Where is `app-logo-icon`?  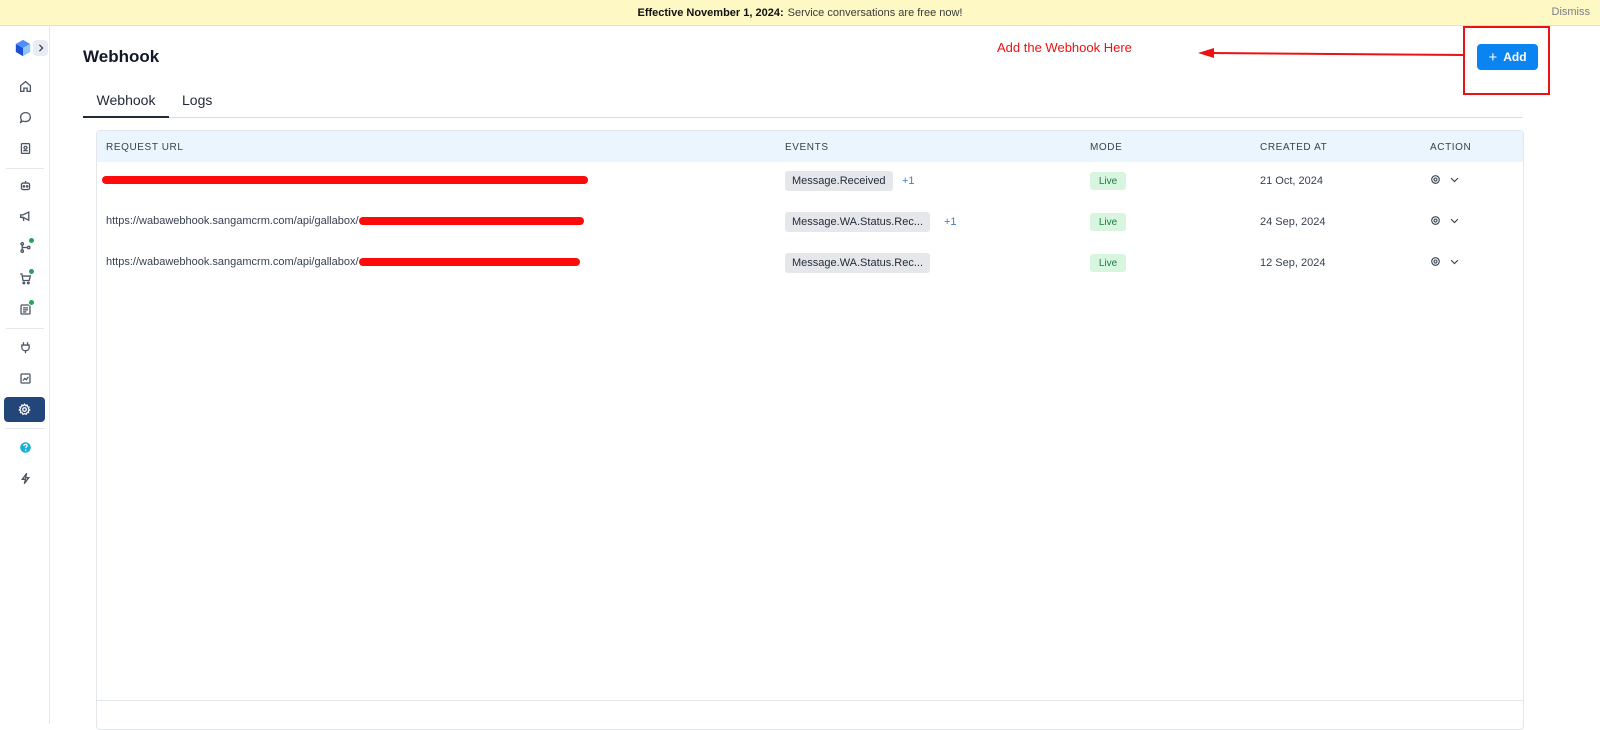 app-logo-icon is located at coordinates (23, 48).